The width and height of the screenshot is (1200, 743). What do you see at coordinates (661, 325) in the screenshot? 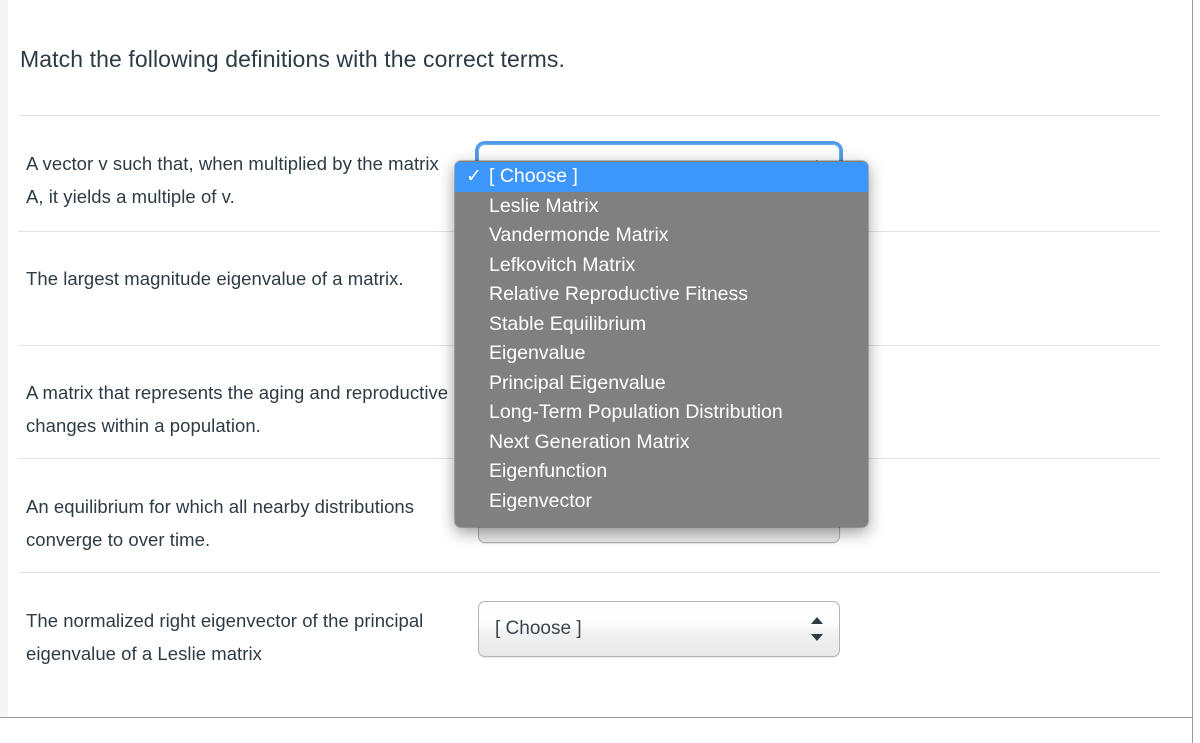
I see `dropdown-option: Stable Equilibrium` at bounding box center [661, 325].